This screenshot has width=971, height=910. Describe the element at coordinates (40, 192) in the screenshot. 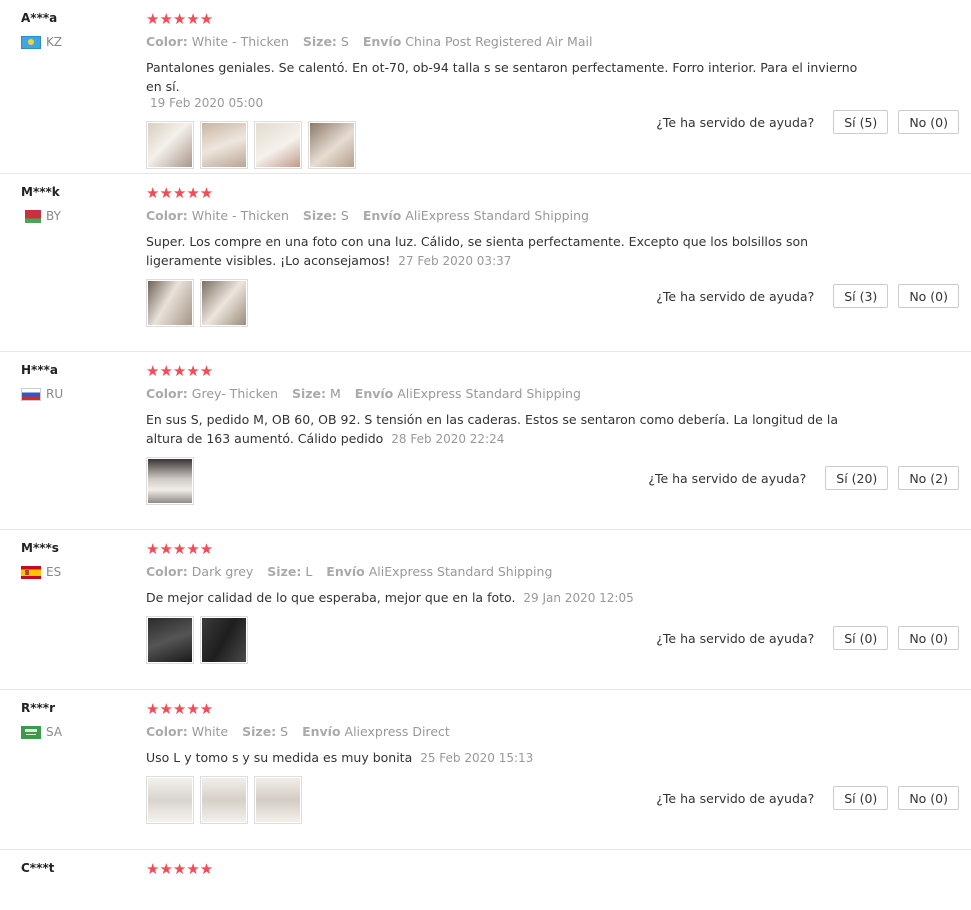

I see `reviewer-name: M***k` at that location.